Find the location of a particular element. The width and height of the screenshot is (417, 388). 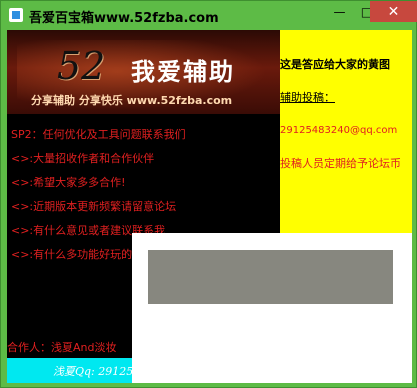

window-title: 吾爱百宝箱www.52fzba.com is located at coordinates (124, 18).